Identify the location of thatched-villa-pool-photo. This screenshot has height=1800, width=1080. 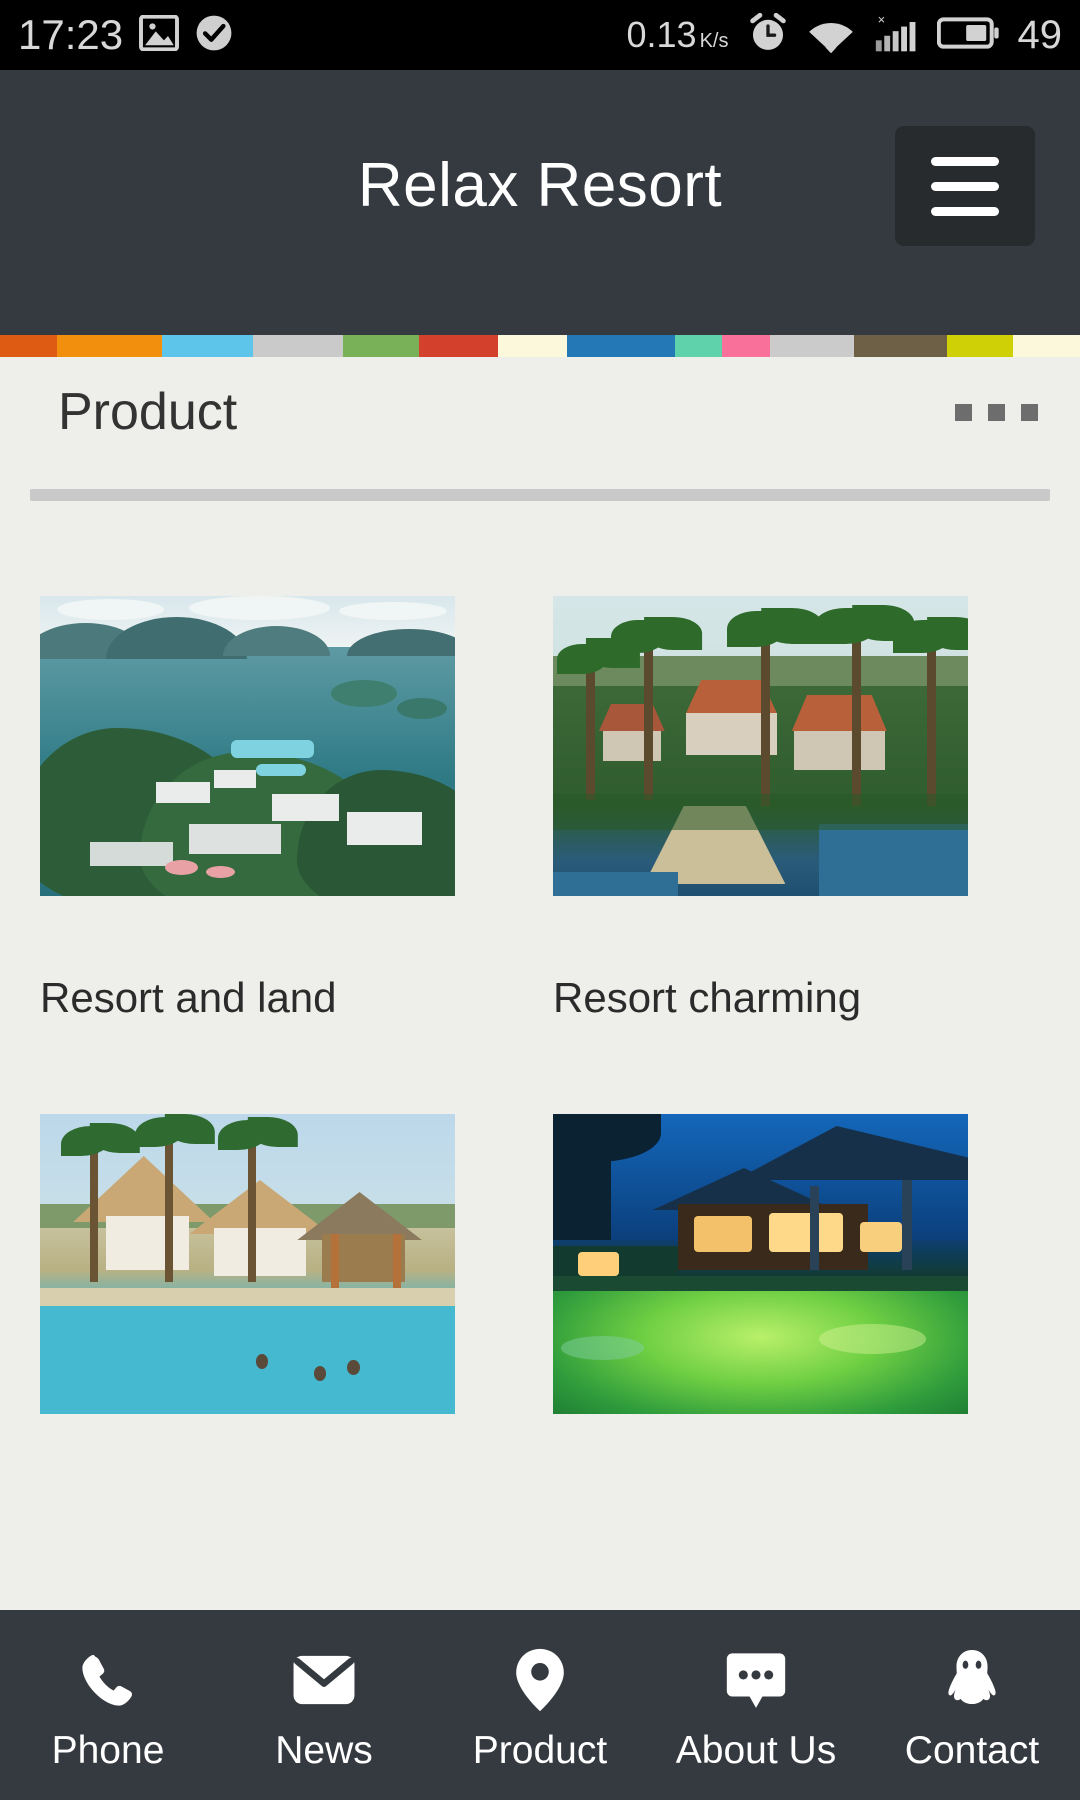
(247, 1264).